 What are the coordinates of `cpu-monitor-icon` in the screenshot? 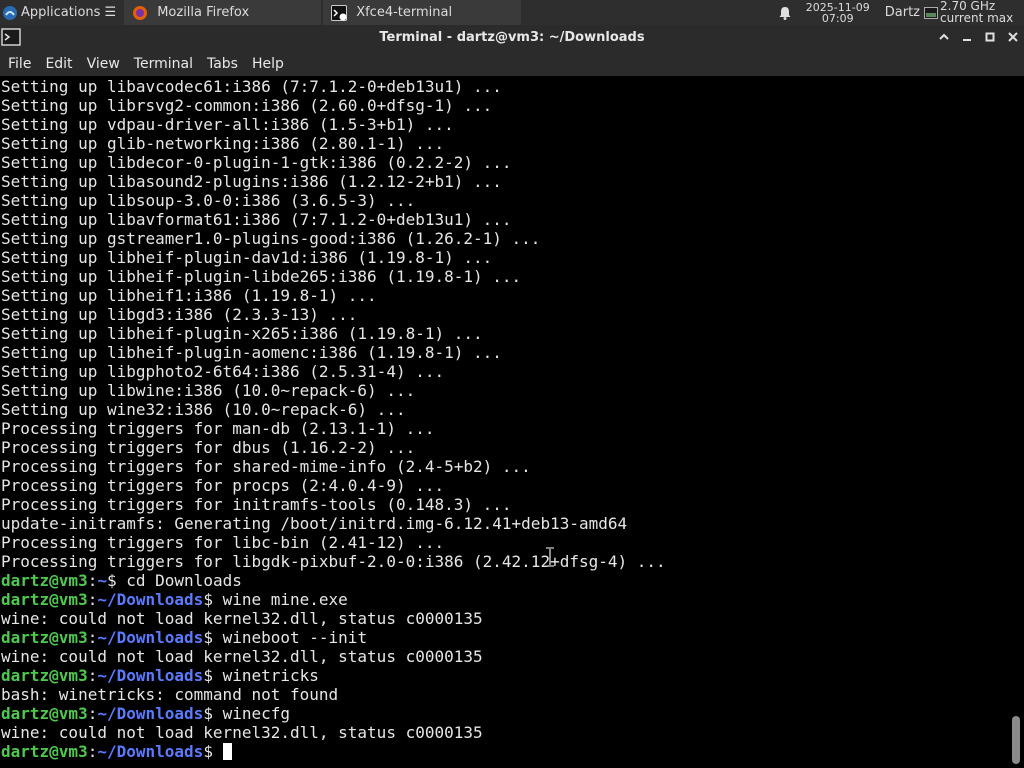 It's located at (931, 12).